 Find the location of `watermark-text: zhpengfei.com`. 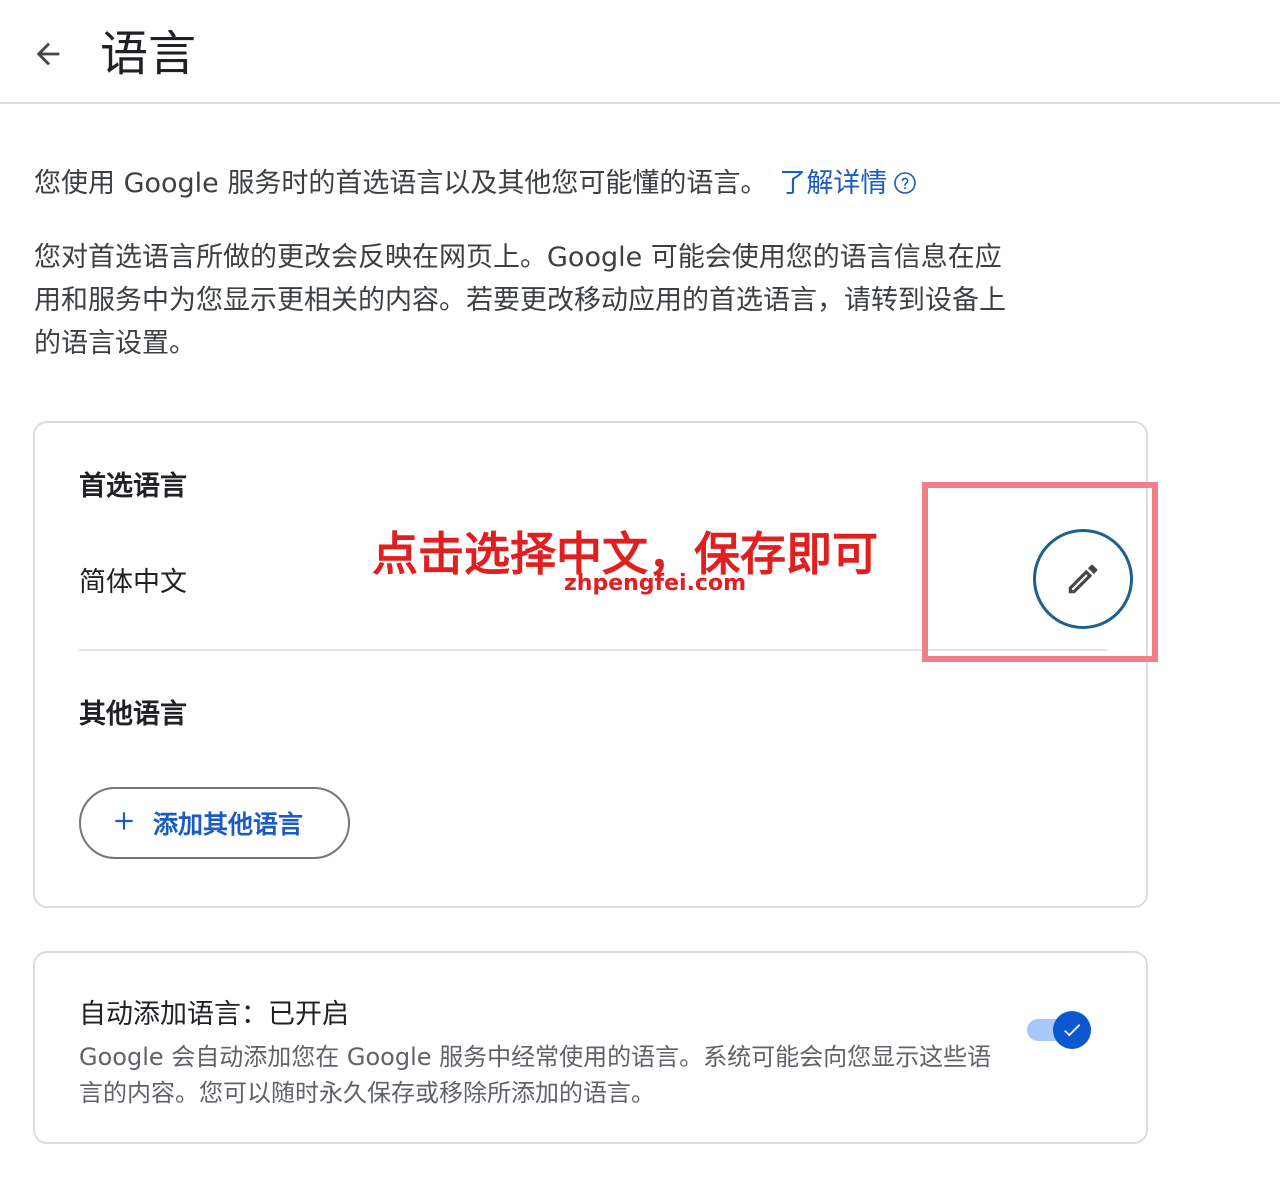

watermark-text: zhpengfei.com is located at coordinates (655, 583).